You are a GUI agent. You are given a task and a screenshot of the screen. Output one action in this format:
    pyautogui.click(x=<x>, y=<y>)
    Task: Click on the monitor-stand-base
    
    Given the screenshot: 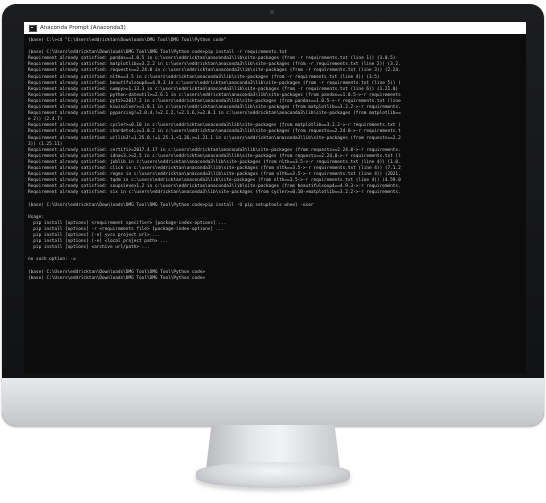 What is the action you would take?
    pyautogui.click(x=273, y=475)
    